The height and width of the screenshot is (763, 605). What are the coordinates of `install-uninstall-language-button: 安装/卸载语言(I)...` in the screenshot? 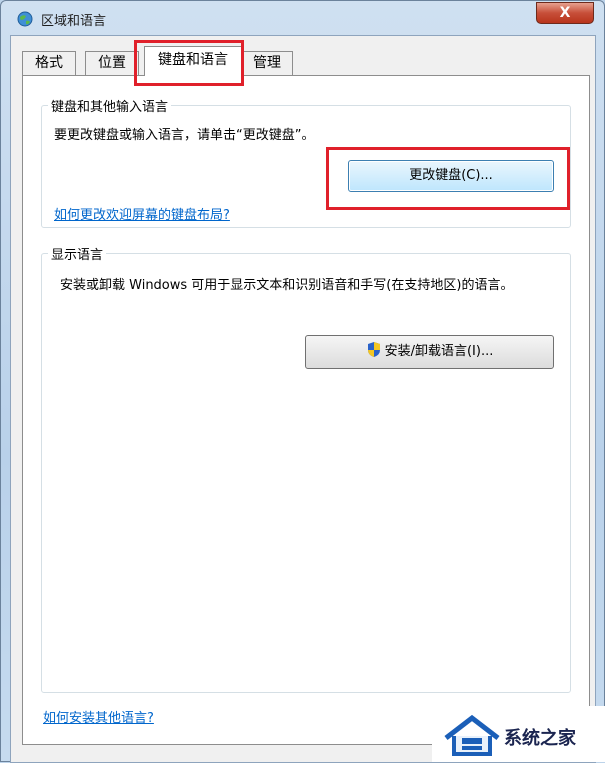 It's located at (429, 352).